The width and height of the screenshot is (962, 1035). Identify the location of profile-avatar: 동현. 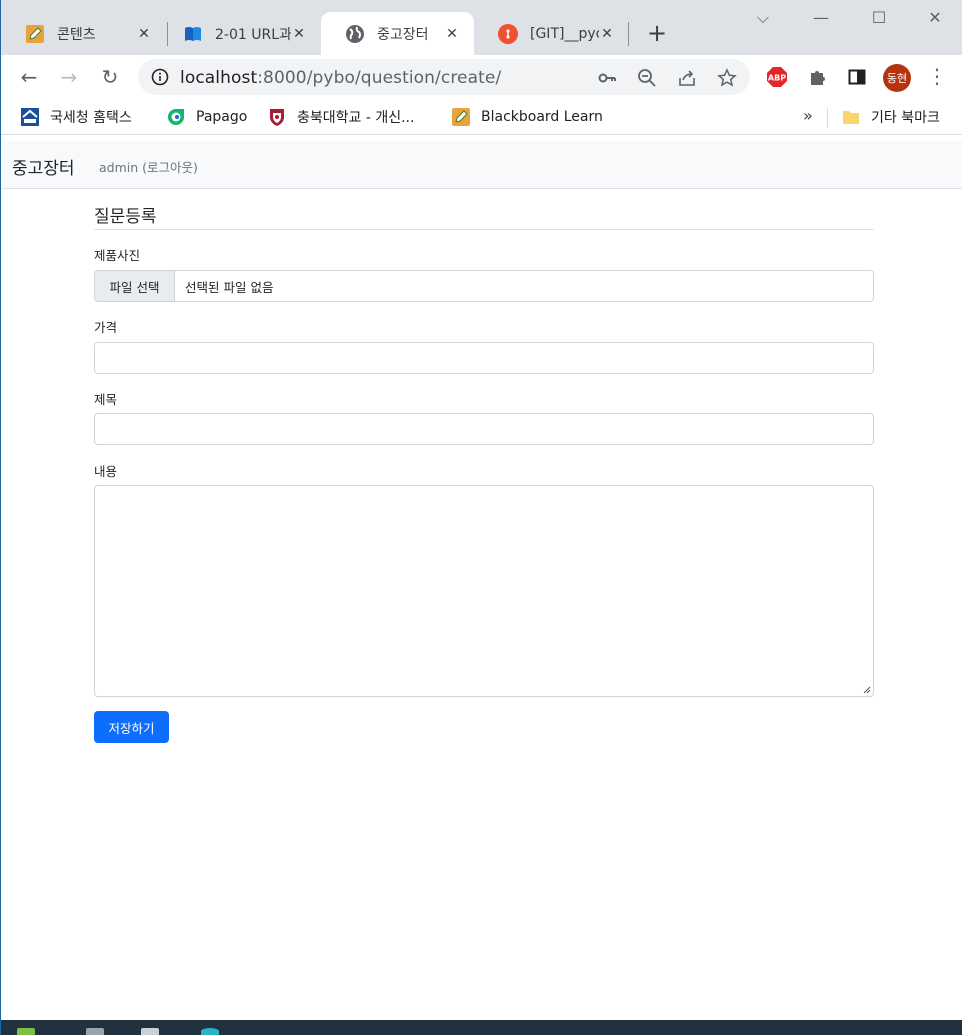
(897, 78).